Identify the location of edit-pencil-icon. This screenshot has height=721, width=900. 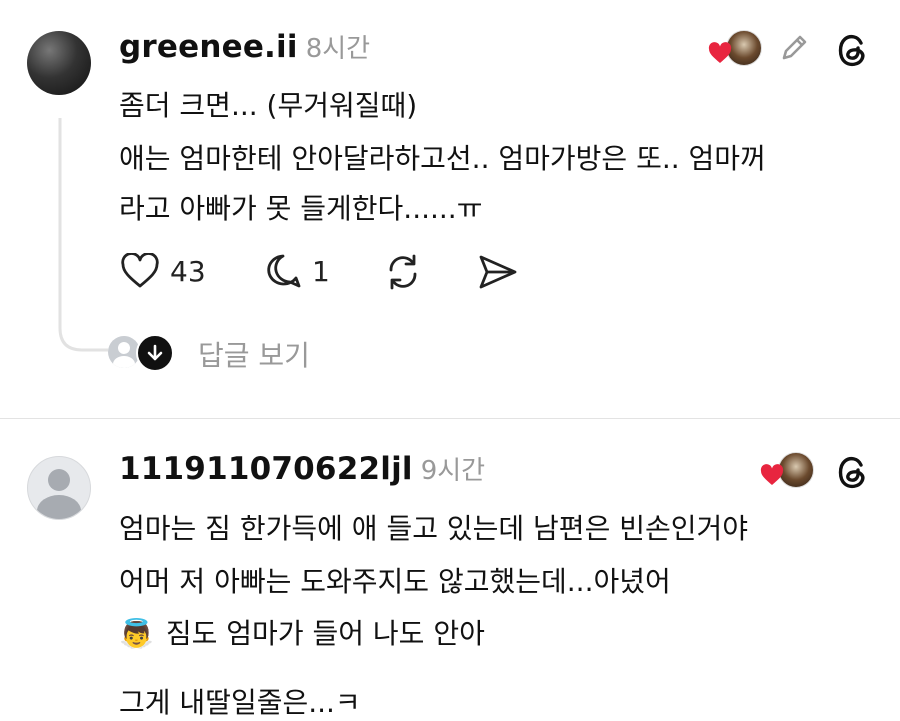
(794, 48).